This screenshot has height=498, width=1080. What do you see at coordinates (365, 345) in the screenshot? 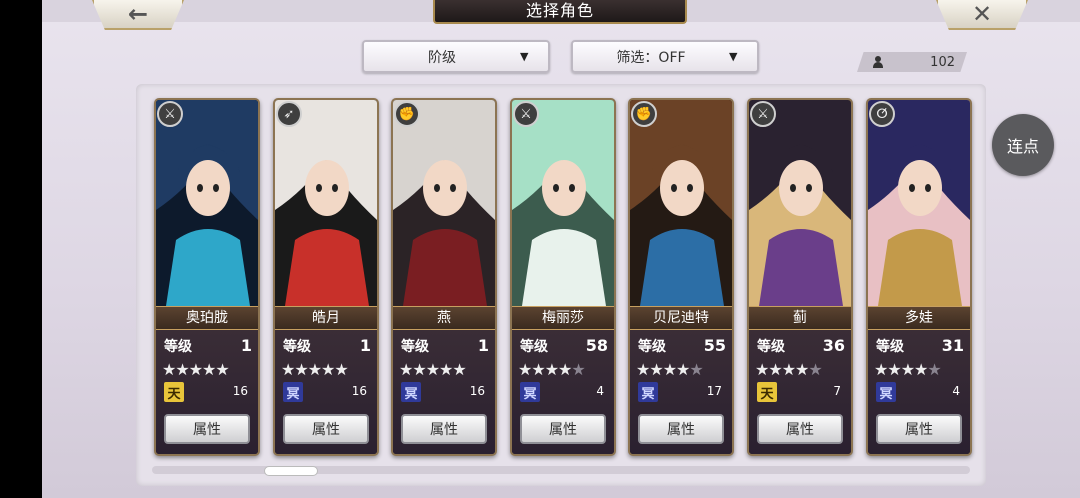
I see `level-value: 1` at bounding box center [365, 345].